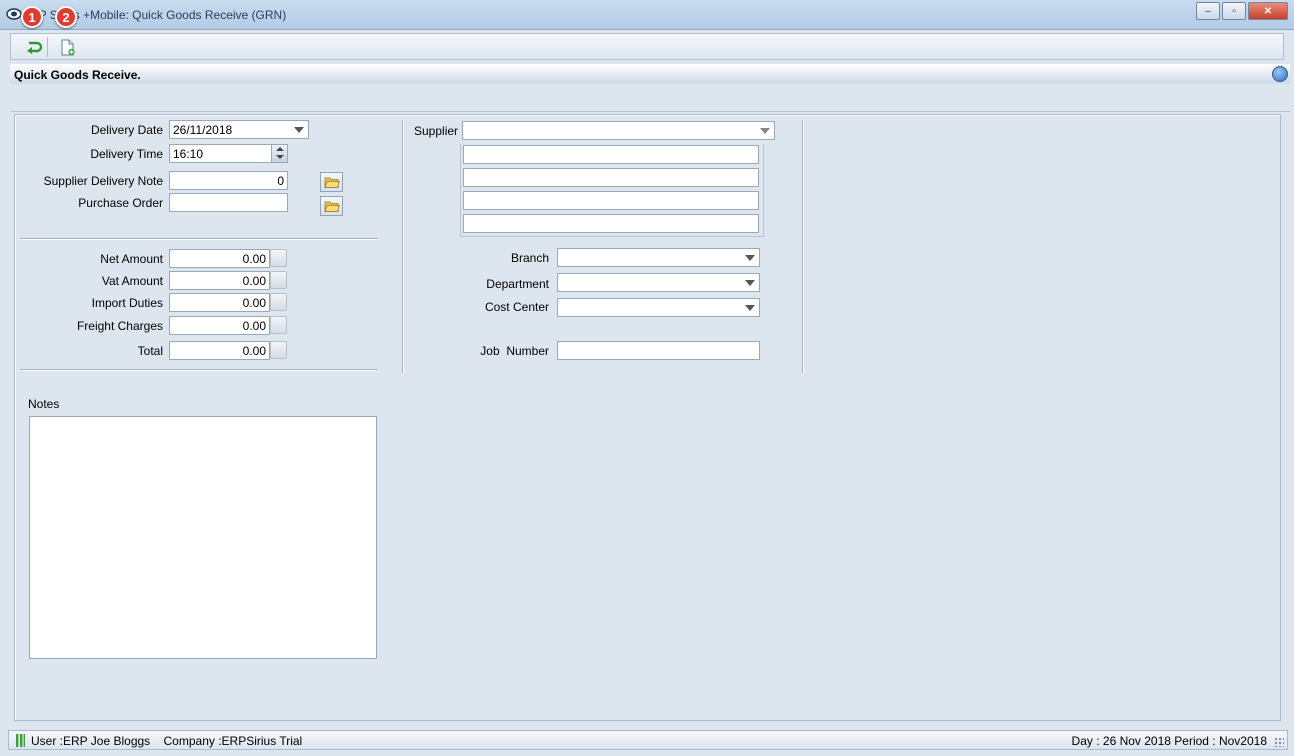 Image resolution: width=1294 pixels, height=756 pixels. Describe the element at coordinates (119, 326) in the screenshot. I see `freight-charges-label: Freight Charges` at that location.